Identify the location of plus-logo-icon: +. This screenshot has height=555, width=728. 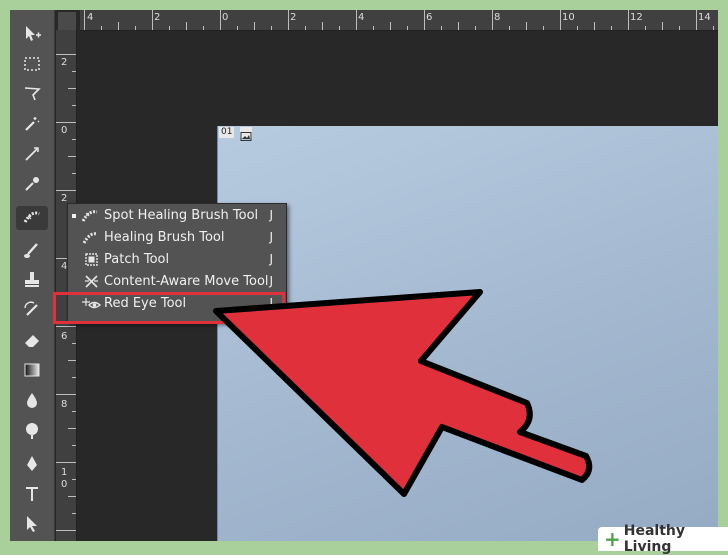
(612, 539).